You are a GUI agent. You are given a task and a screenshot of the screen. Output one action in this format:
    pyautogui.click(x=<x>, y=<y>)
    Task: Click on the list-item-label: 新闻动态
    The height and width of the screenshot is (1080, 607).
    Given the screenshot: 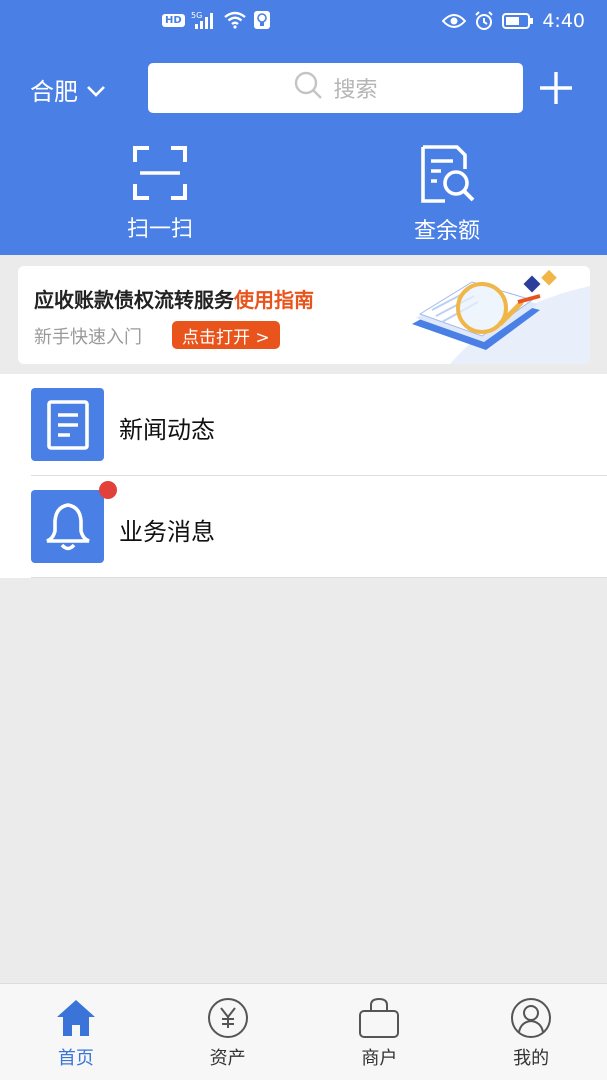 What is the action you would take?
    pyautogui.click(x=167, y=430)
    